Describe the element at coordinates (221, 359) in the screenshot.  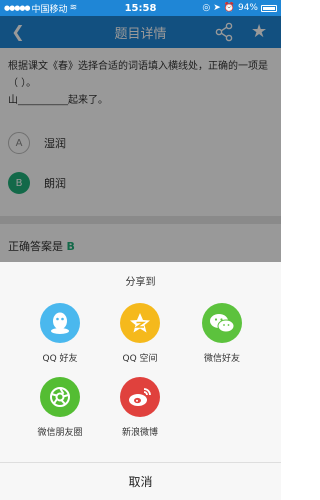
I see `share-wechat-friend-label: 微信好友` at that location.